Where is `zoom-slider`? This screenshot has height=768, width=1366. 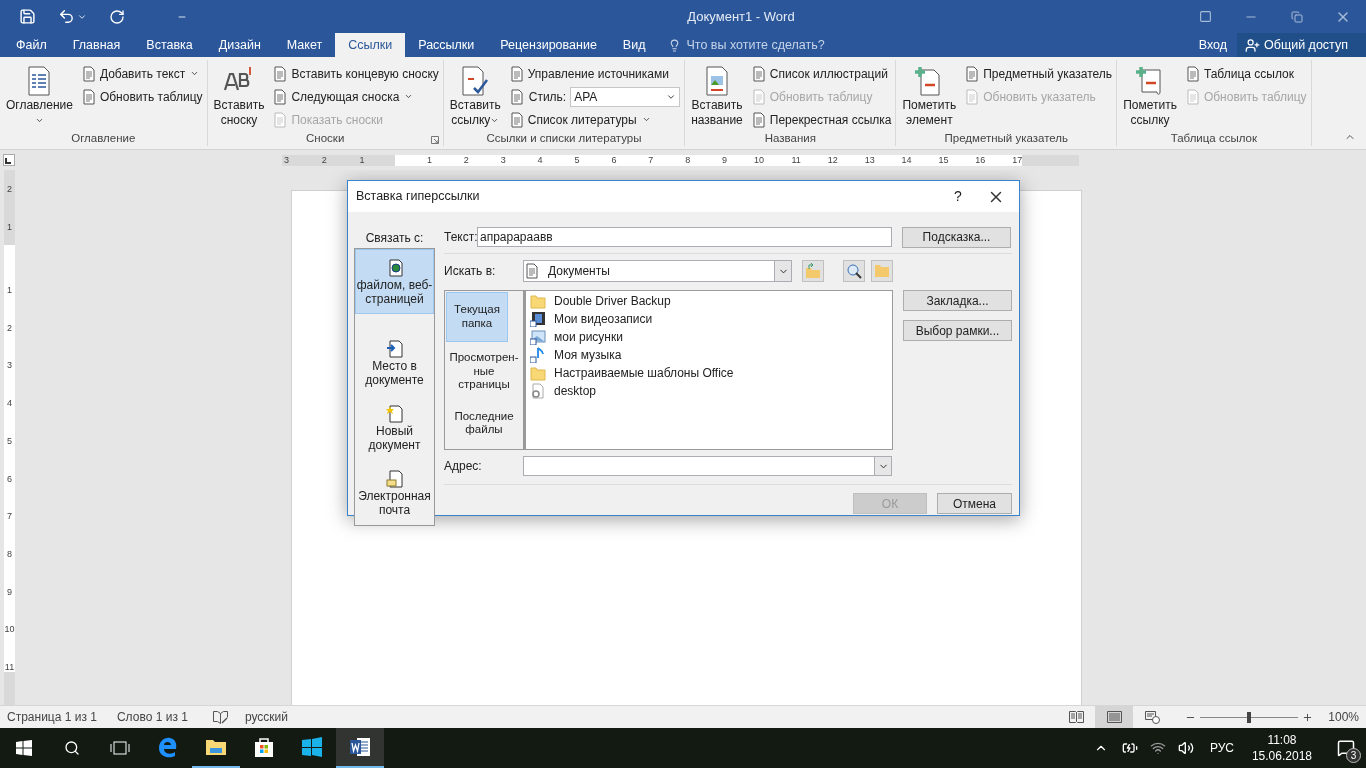 zoom-slider is located at coordinates (1249, 717).